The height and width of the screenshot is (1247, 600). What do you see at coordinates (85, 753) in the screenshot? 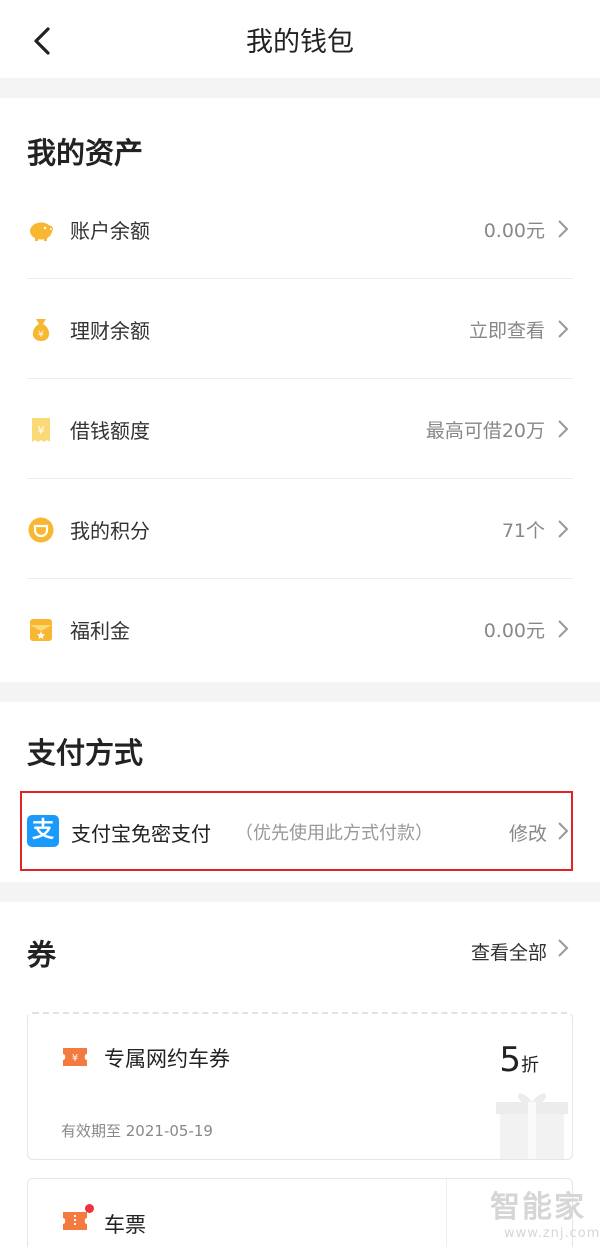
I see `payment-section-title: 支付方式` at bounding box center [85, 753].